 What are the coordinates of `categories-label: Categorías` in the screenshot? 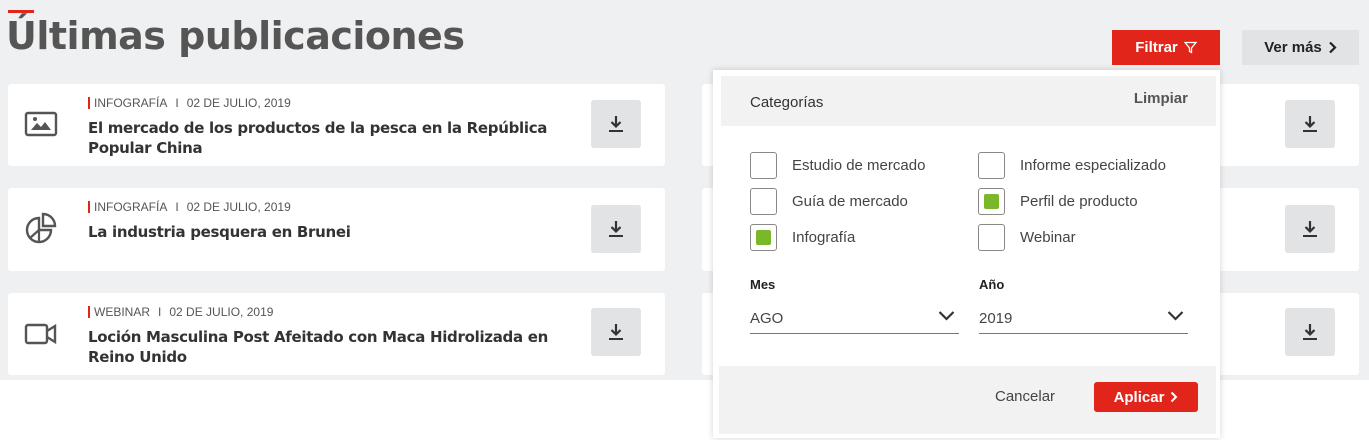 It's located at (787, 102).